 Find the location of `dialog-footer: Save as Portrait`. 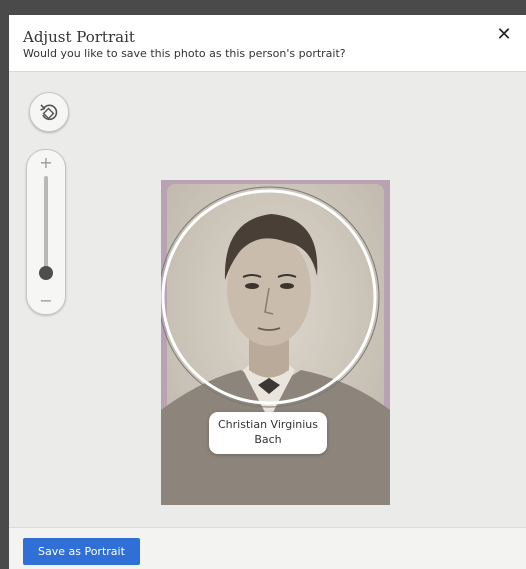

dialog-footer: Save as Portrait is located at coordinates (267, 548).